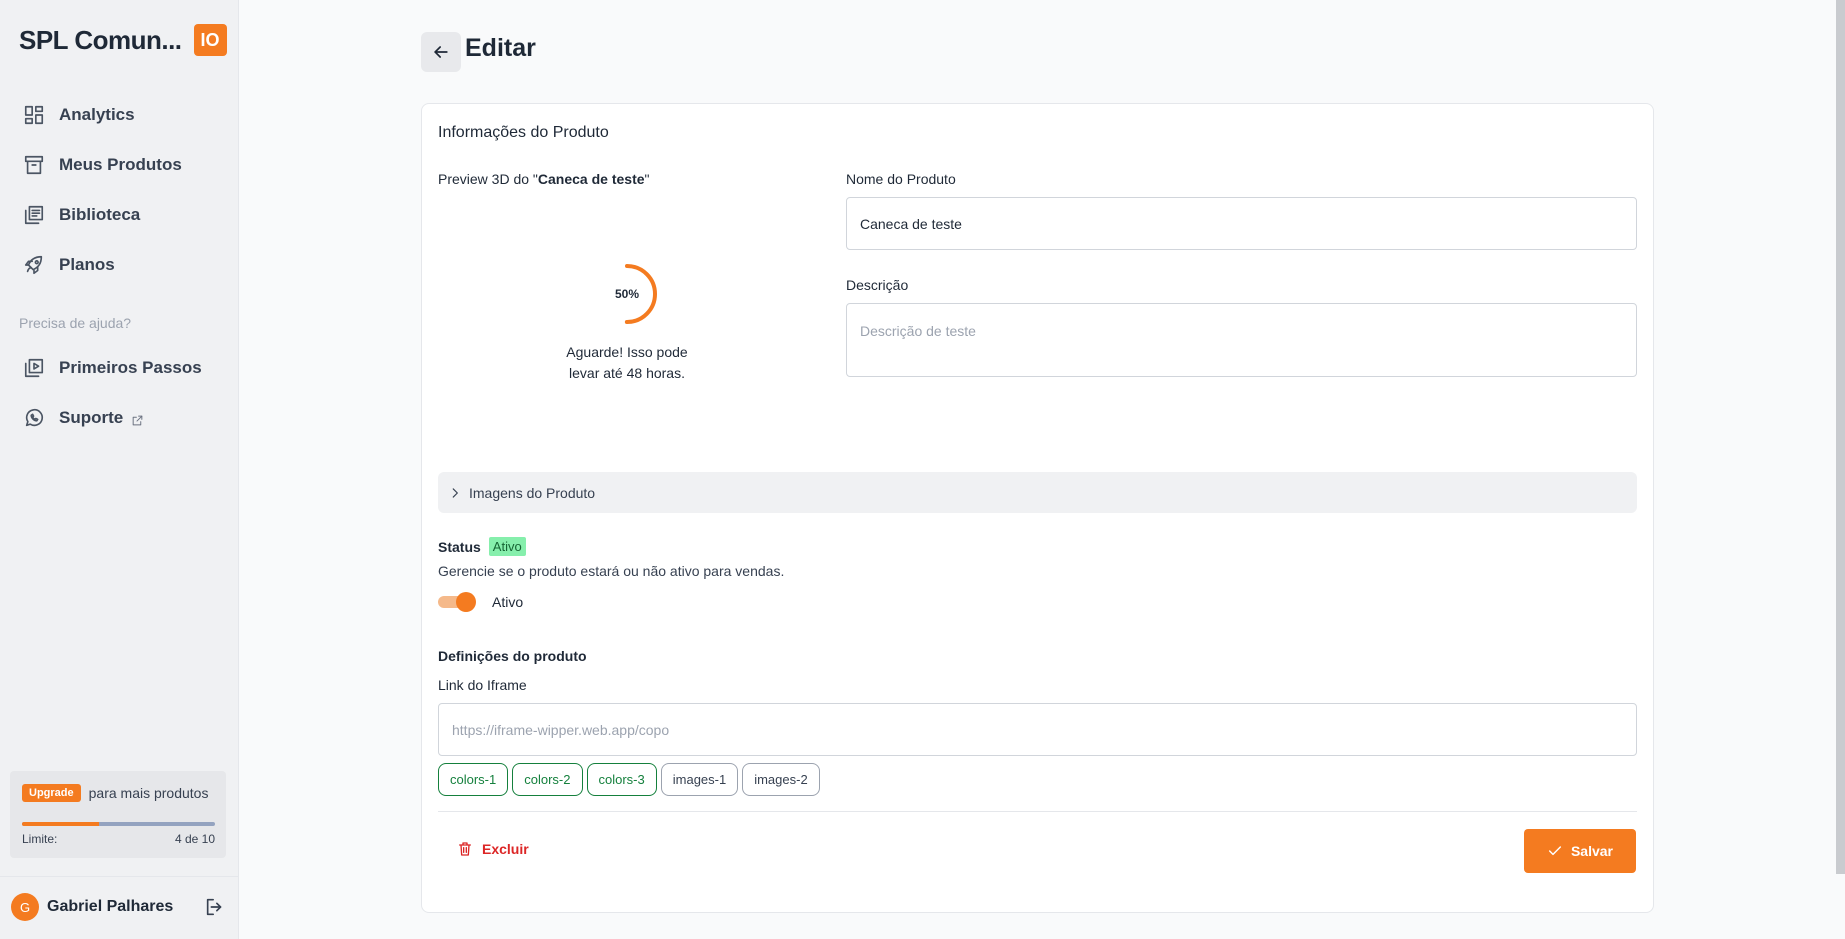 This screenshot has height=939, width=1845. What do you see at coordinates (480, 602) in the screenshot?
I see `status-toggle-row: Ativo` at bounding box center [480, 602].